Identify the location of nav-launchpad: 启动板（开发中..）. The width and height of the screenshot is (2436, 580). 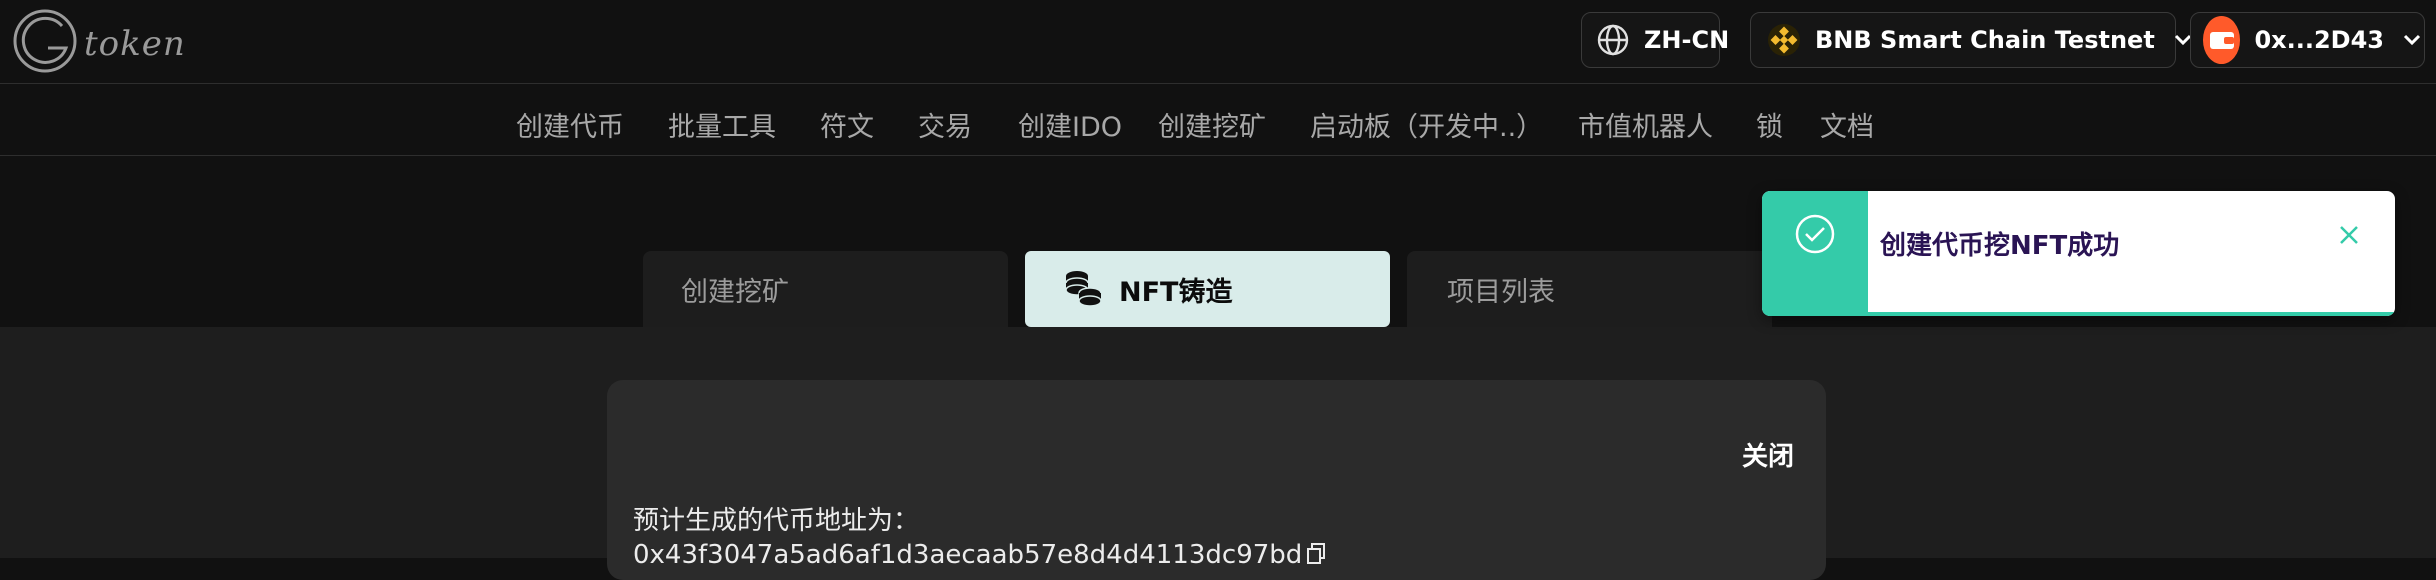
(1426, 124).